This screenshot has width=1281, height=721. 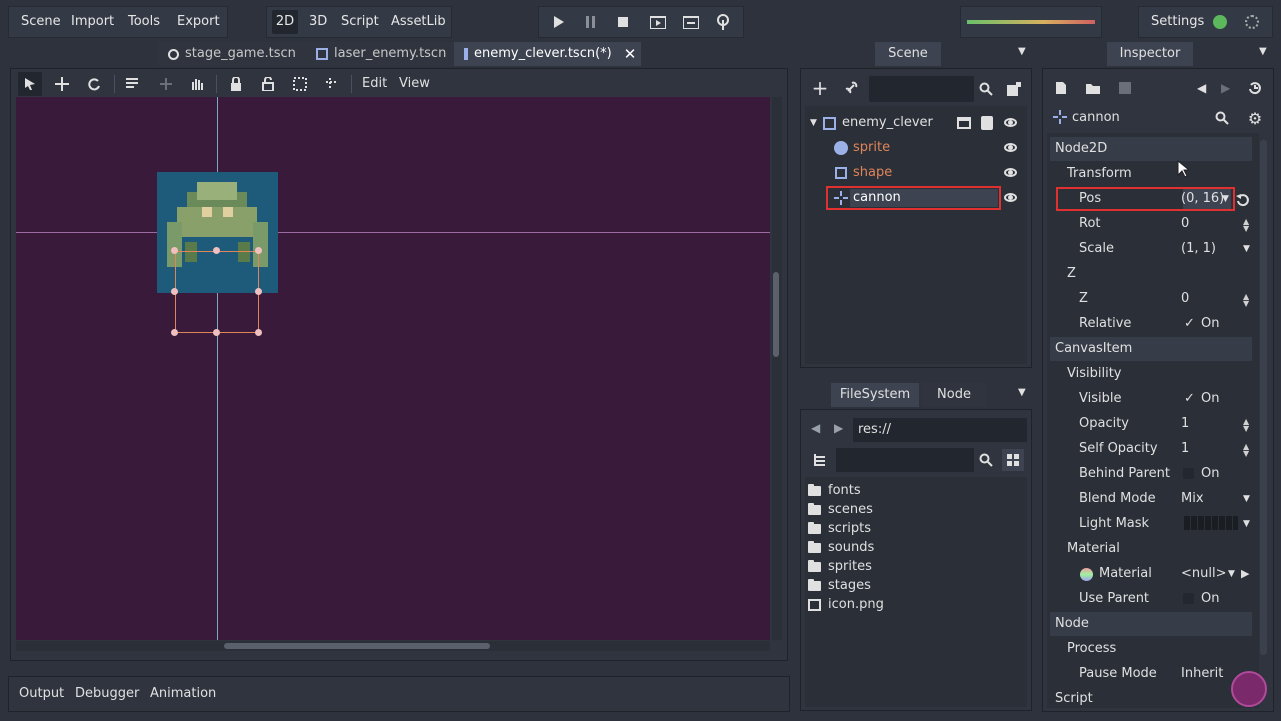 I want to click on gear-icon: ⚙, so click(x=1255, y=118).